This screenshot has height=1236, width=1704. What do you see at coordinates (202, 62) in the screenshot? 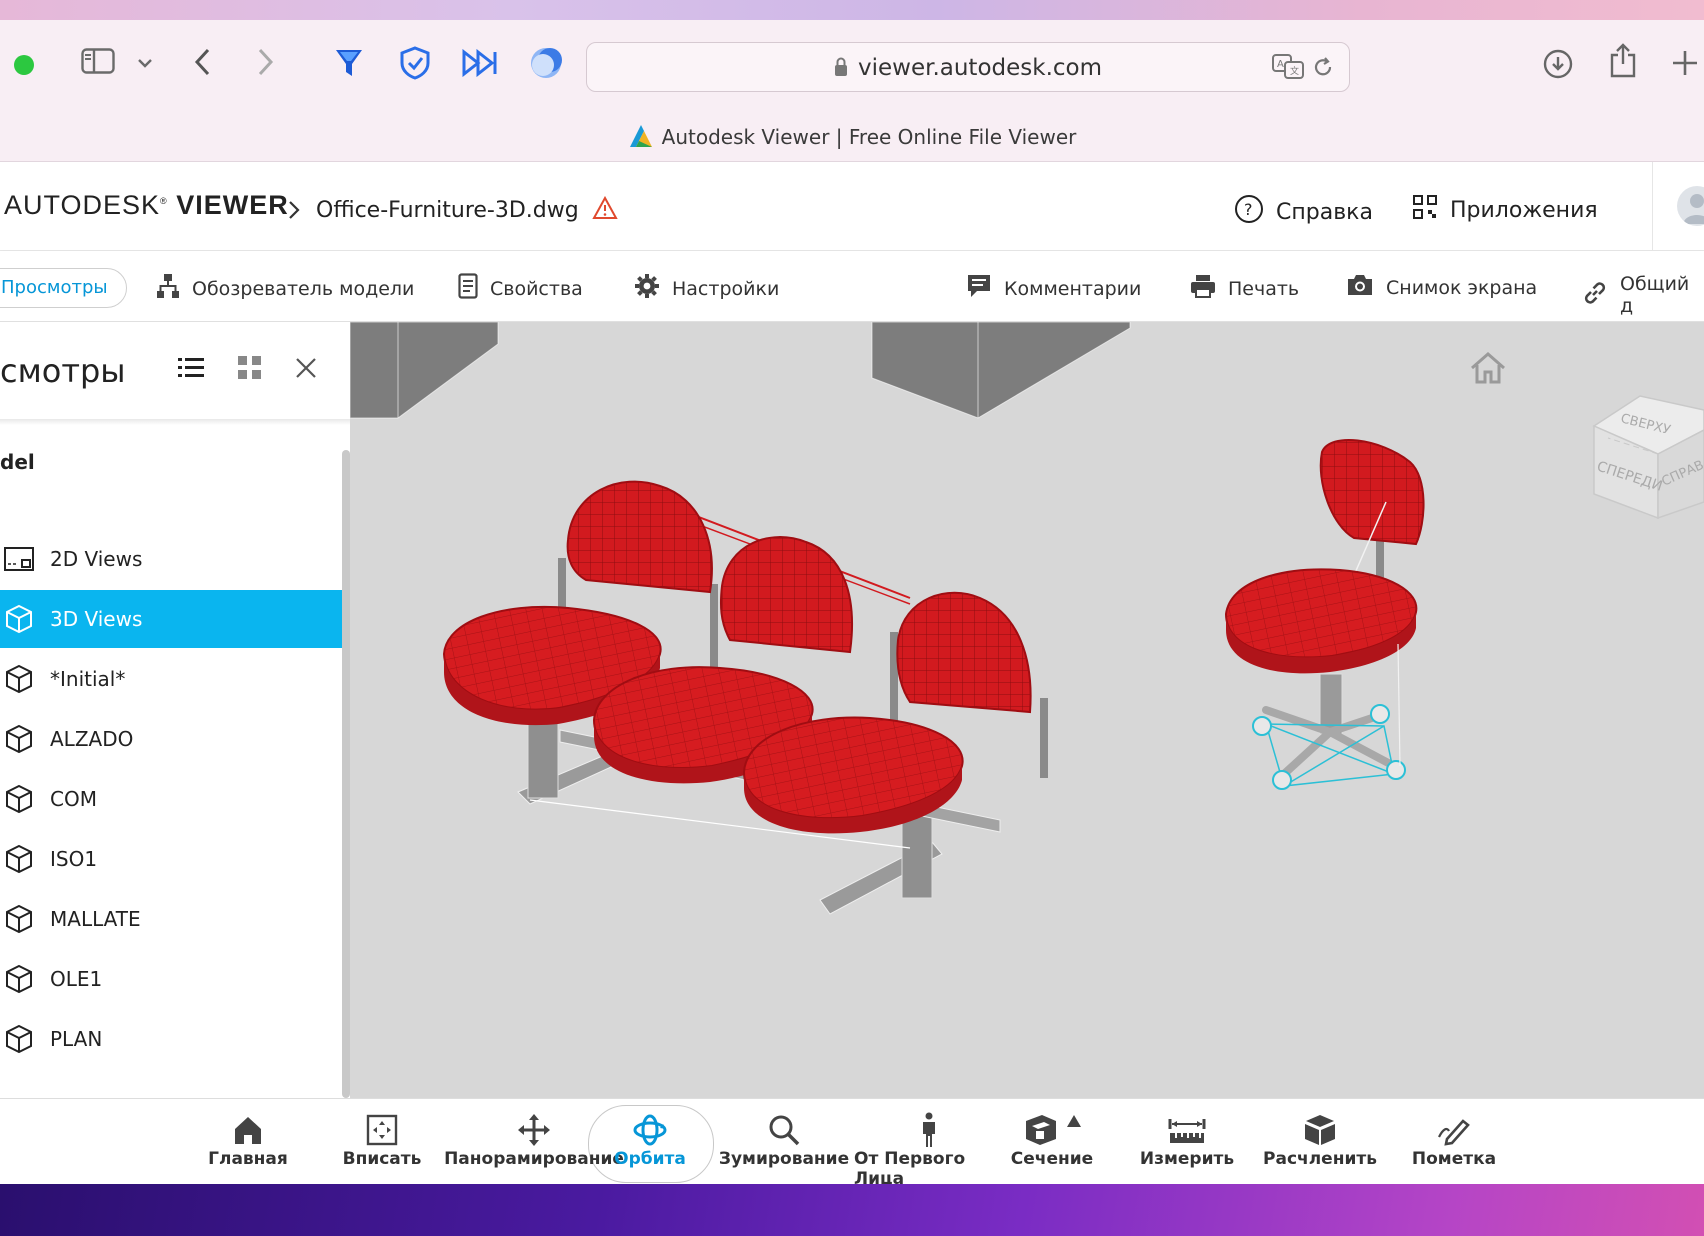
I see `back-icon` at bounding box center [202, 62].